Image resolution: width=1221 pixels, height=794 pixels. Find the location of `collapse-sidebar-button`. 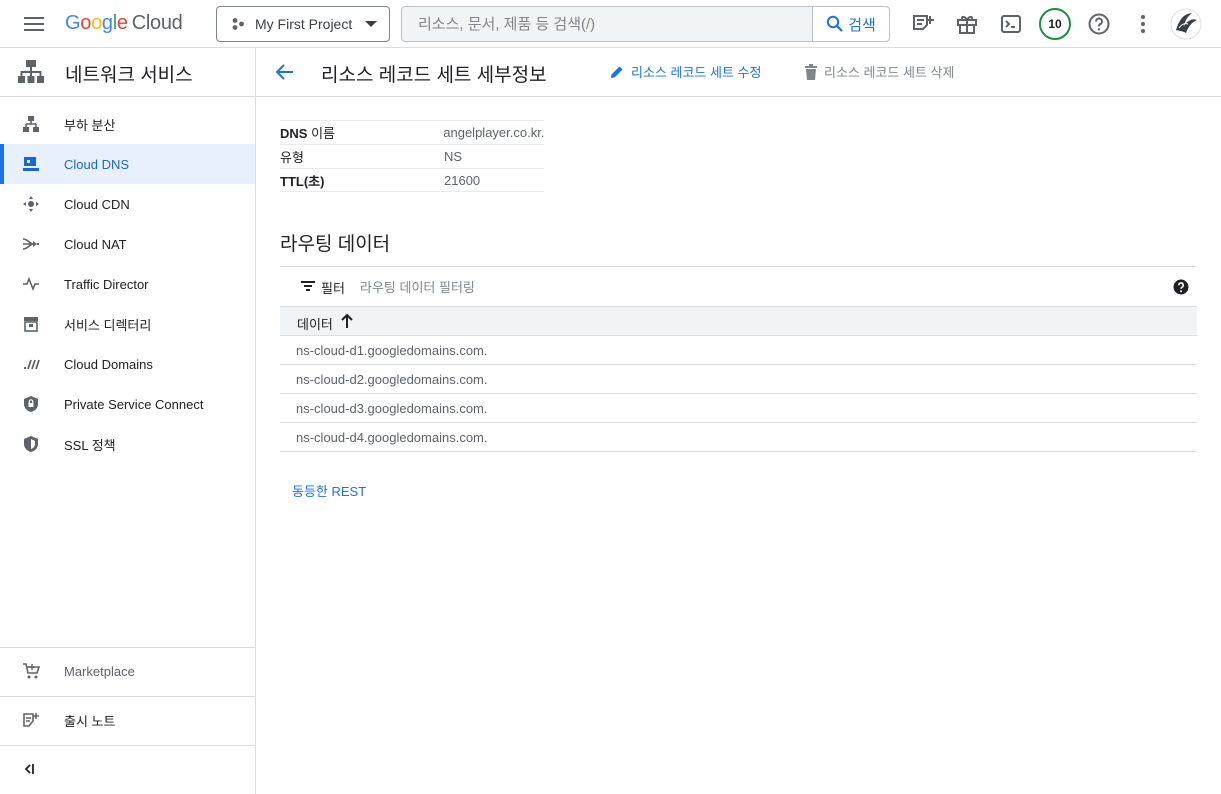

collapse-sidebar-button is located at coordinates (127, 769).